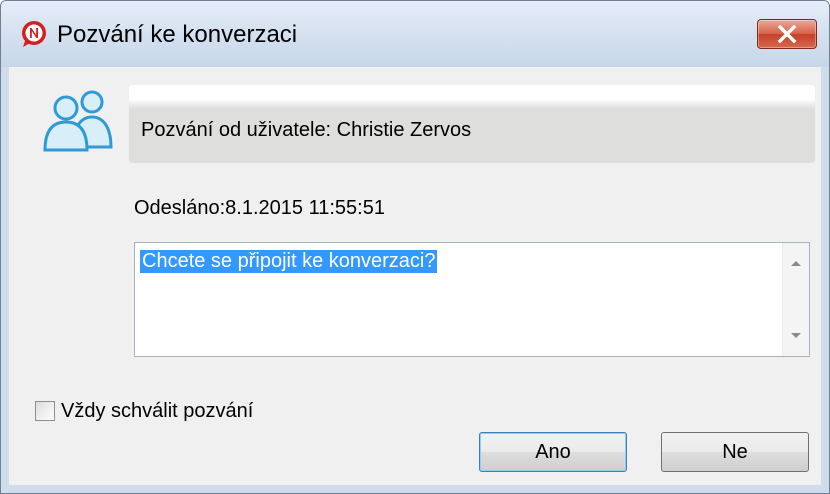 The image size is (830, 494). What do you see at coordinates (735, 452) in the screenshot?
I see `no-button: Ne` at bounding box center [735, 452].